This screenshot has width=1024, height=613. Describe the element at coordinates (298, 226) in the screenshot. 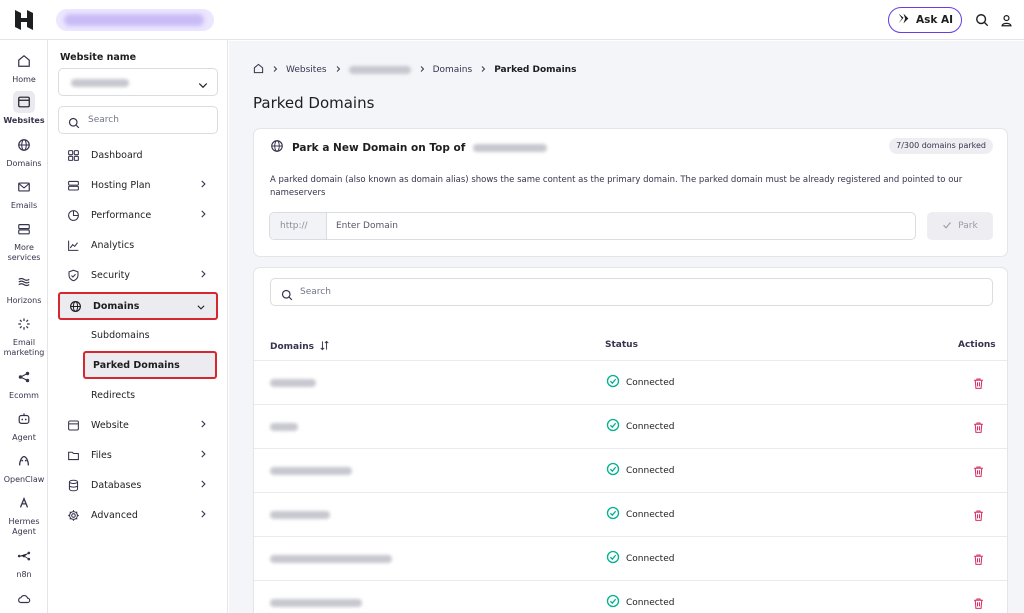

I see `protocol-prefix: http://` at that location.